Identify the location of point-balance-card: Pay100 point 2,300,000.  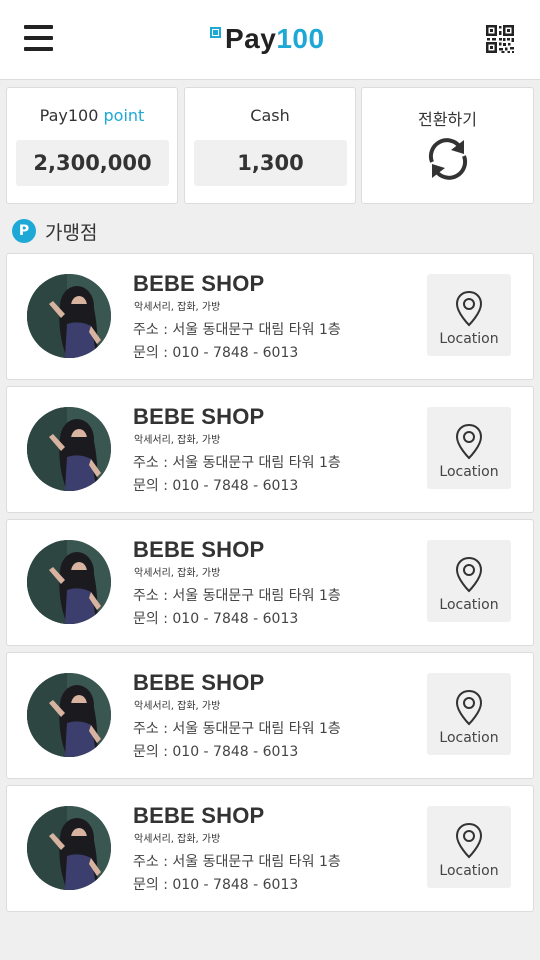
(92, 145).